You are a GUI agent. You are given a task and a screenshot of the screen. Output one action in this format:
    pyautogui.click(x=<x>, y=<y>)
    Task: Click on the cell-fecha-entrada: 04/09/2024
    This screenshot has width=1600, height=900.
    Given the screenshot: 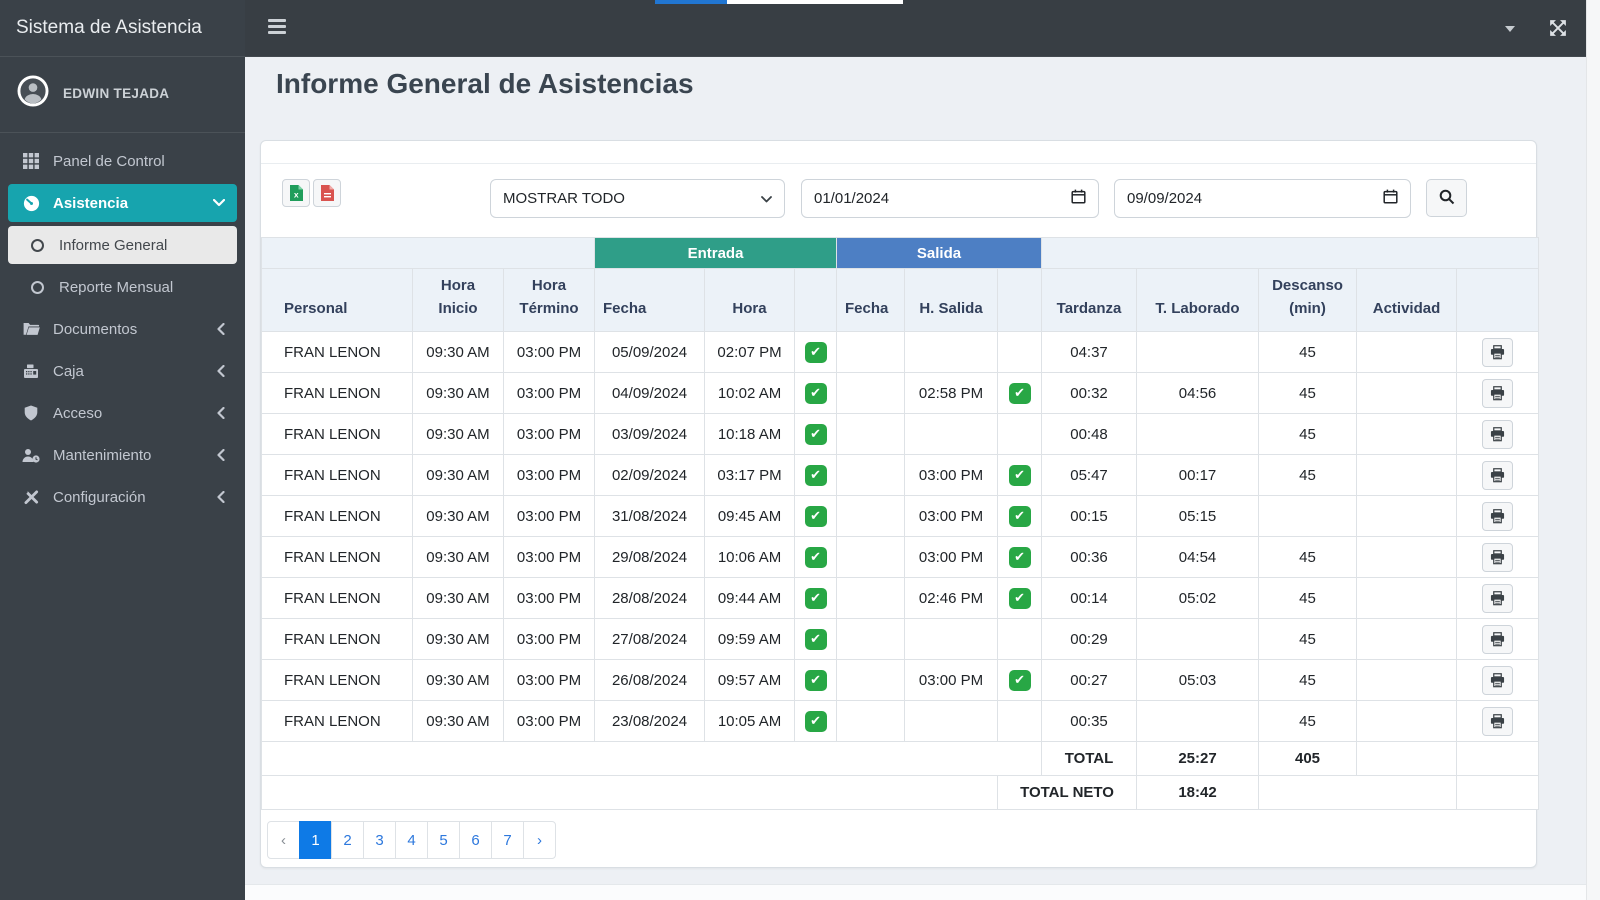 What is the action you would take?
    pyautogui.click(x=650, y=393)
    